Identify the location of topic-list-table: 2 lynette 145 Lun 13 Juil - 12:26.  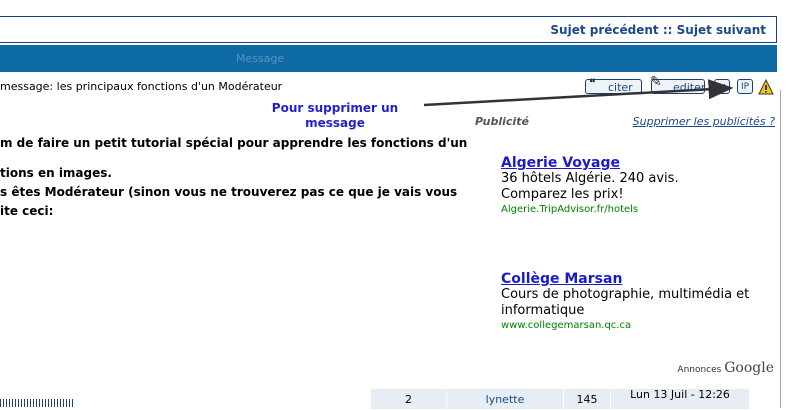
(560, 399).